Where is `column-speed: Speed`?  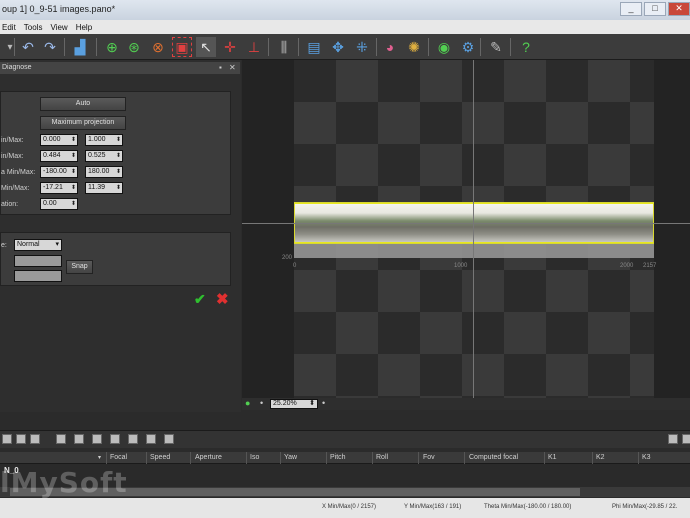
column-speed: Speed is located at coordinates (160, 457).